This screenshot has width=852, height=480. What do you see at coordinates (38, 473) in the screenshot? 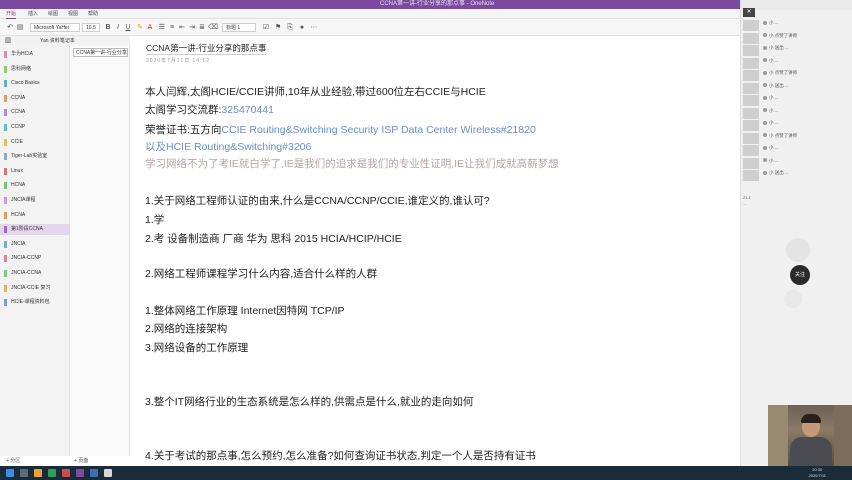
I see `explorer-icon` at bounding box center [38, 473].